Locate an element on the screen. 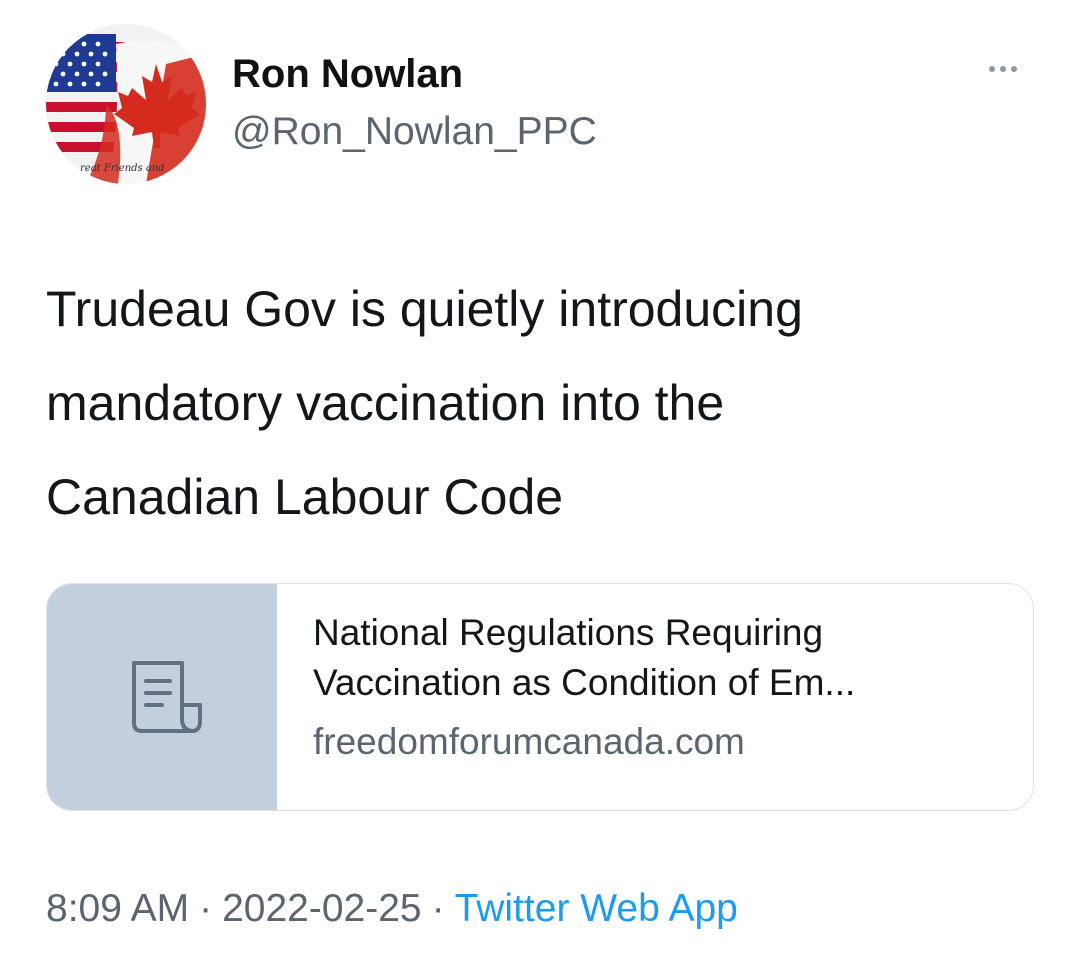 This screenshot has height=961, width=1080. document-icon is located at coordinates (167, 697).